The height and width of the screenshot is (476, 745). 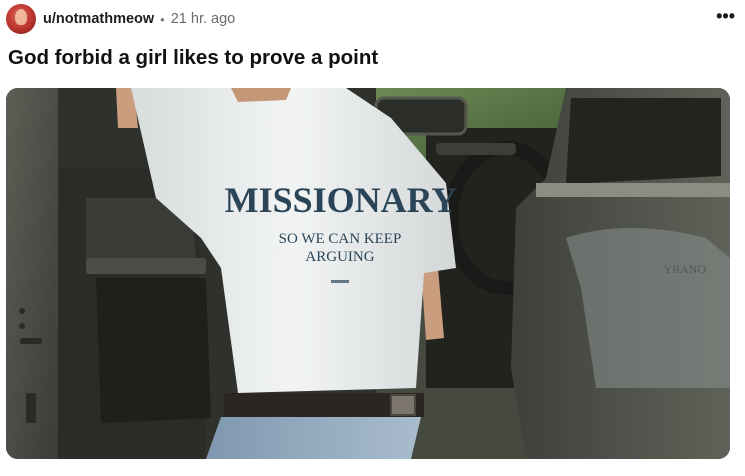 I want to click on username-link: u/notmathmeow, so click(x=98, y=19).